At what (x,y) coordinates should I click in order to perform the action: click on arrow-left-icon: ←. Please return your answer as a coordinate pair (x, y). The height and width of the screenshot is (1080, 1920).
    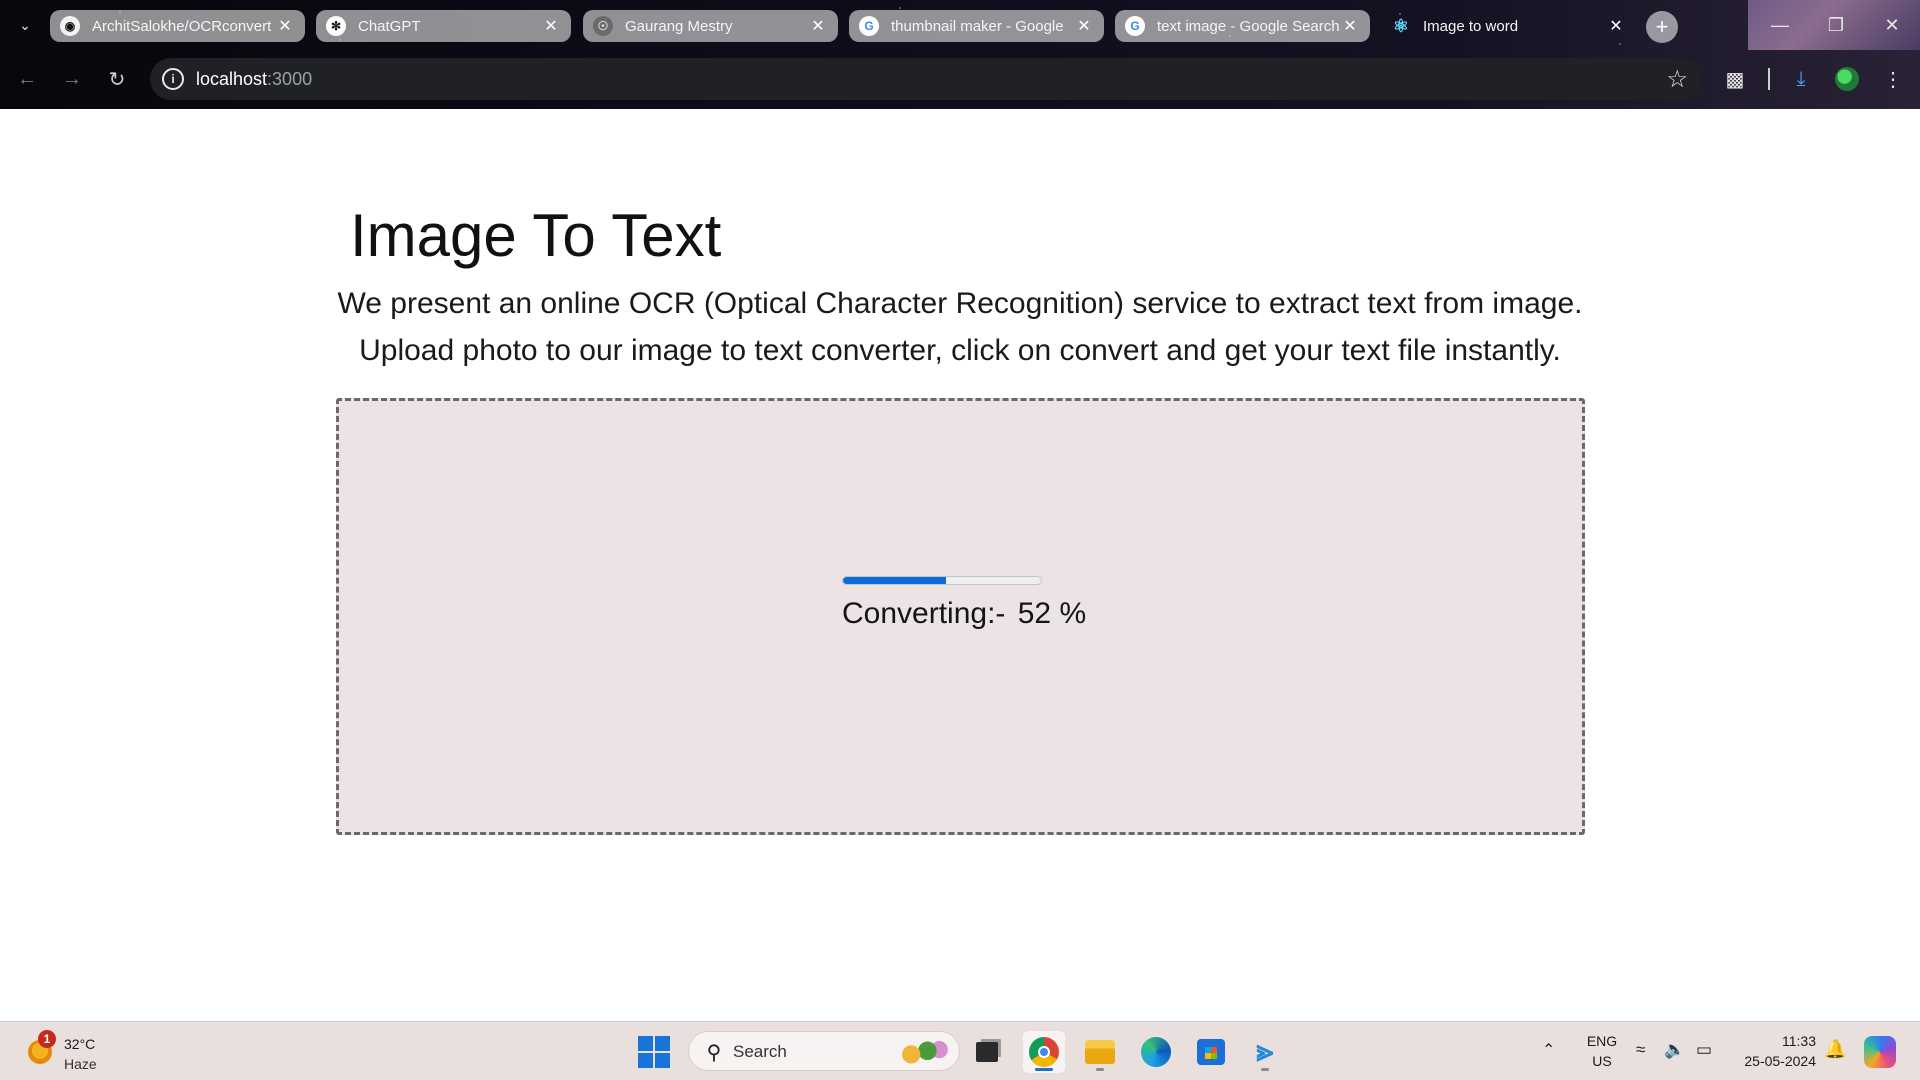
    Looking at the image, I should click on (27, 78).